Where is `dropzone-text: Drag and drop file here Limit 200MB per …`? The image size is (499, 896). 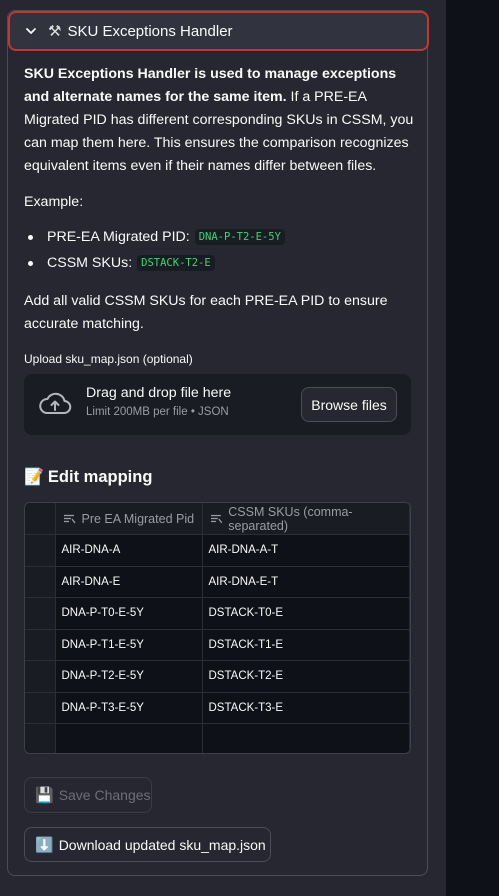 dropzone-text: Drag and drop file here Limit 200MB per … is located at coordinates (158, 401).